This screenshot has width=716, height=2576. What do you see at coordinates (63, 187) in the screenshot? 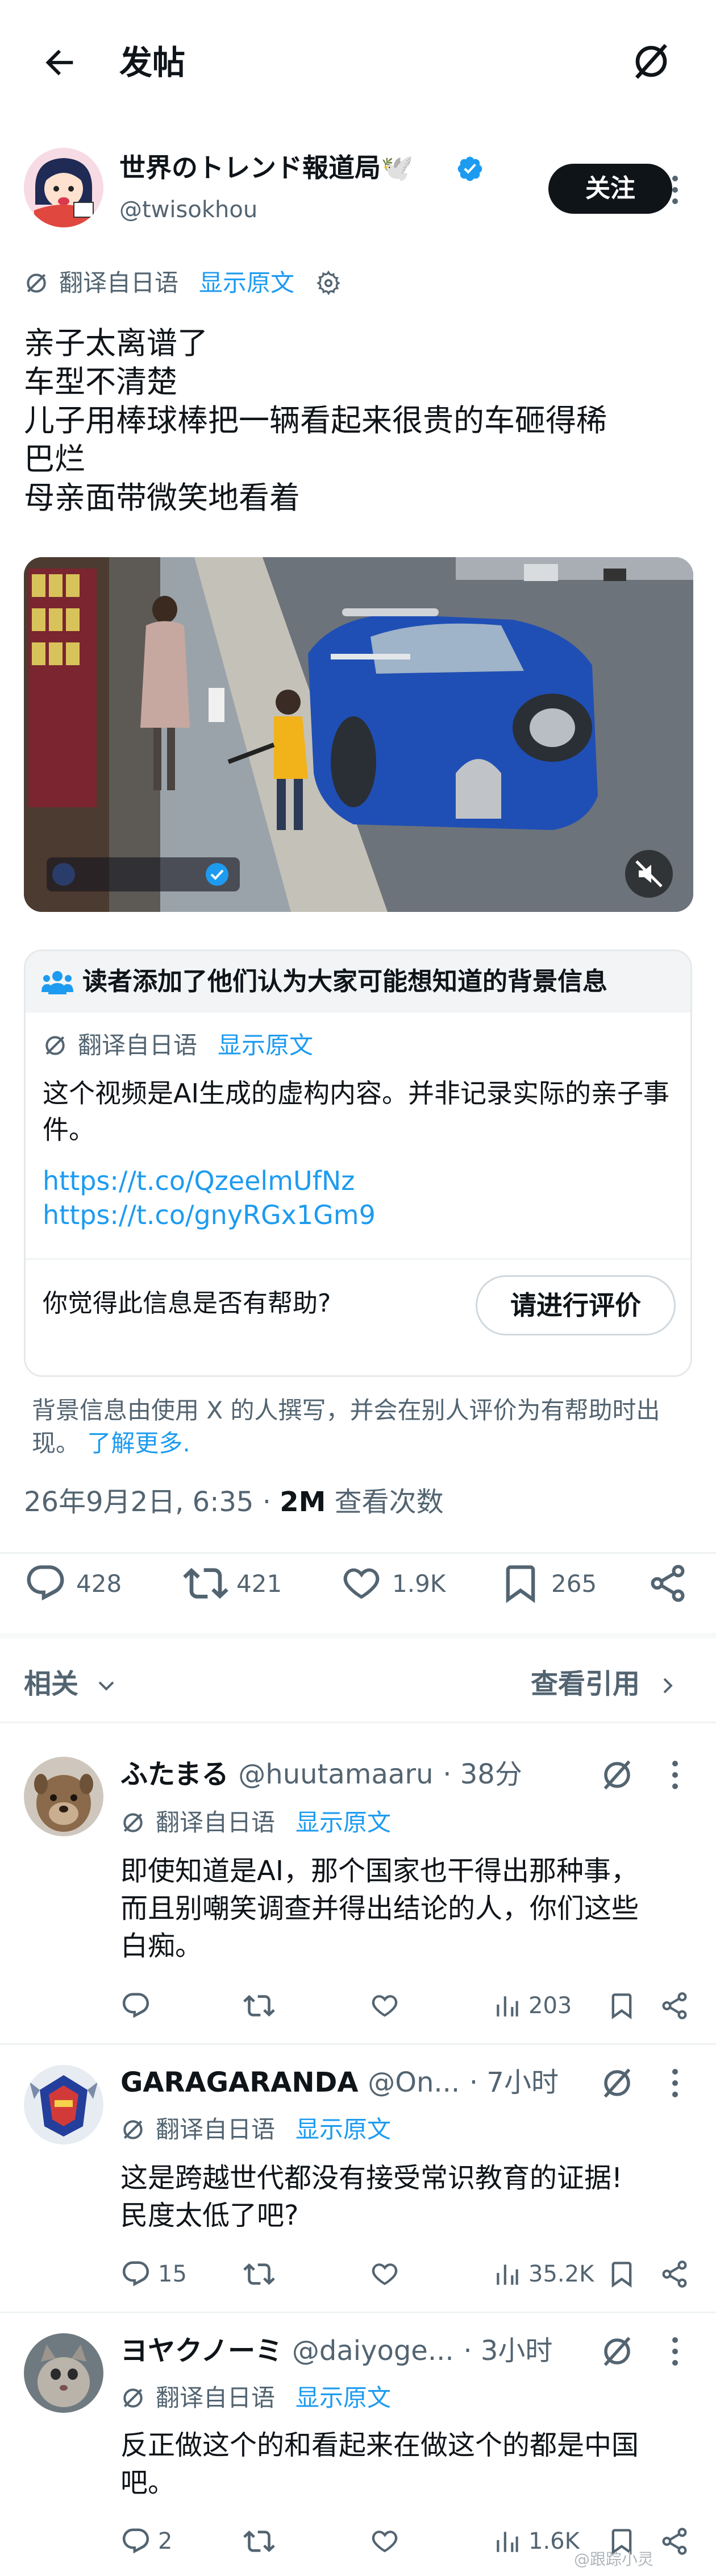
I see `author-avatar` at bounding box center [63, 187].